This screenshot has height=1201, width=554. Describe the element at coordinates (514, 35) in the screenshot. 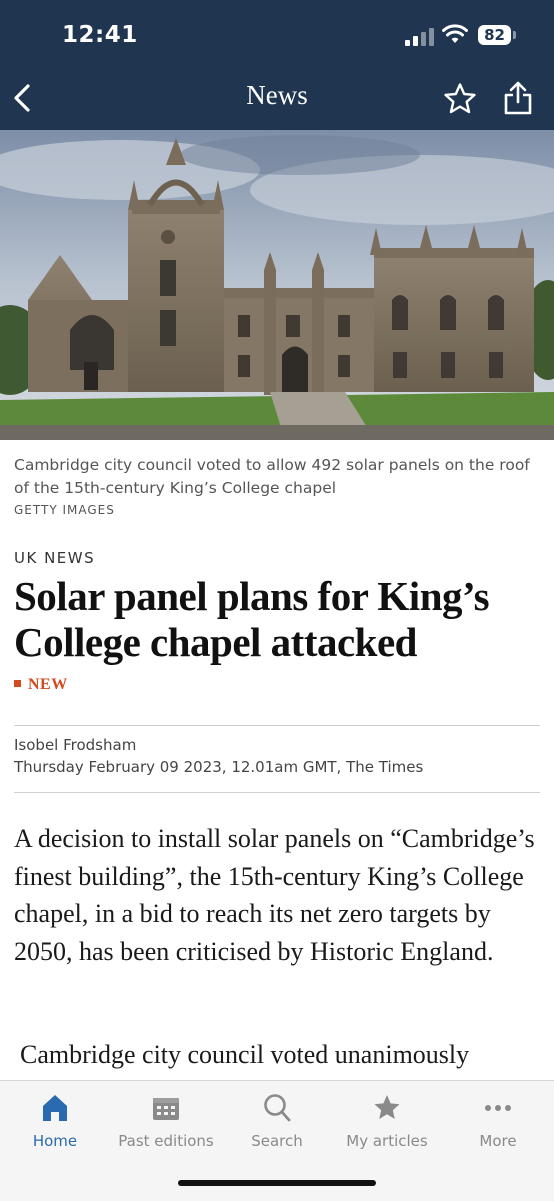

I see `battery-tip` at that location.